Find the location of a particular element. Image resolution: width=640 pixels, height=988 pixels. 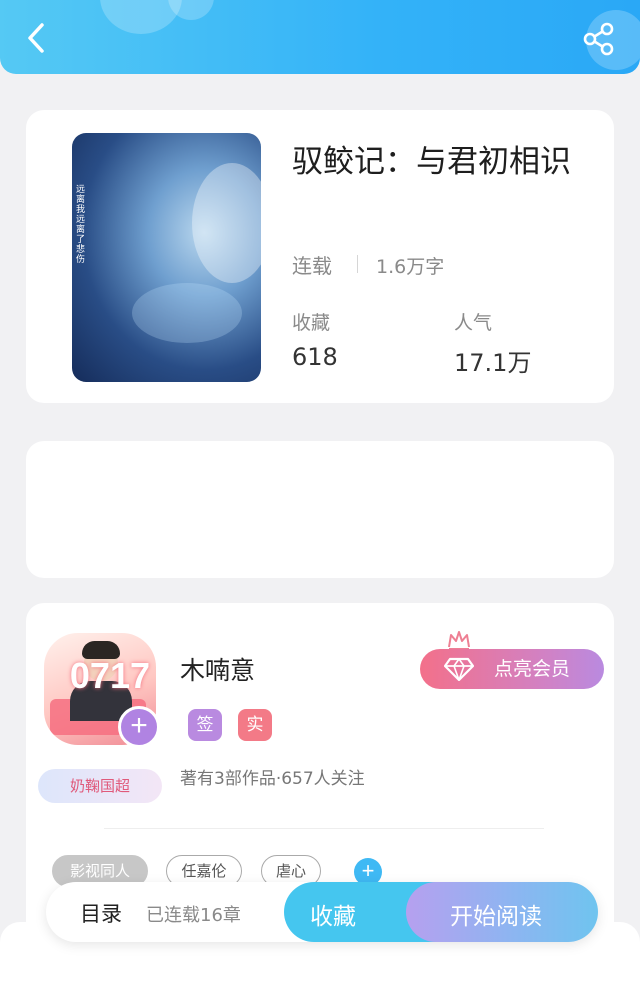

chapter-count: 已连载16章 is located at coordinates (193, 915).